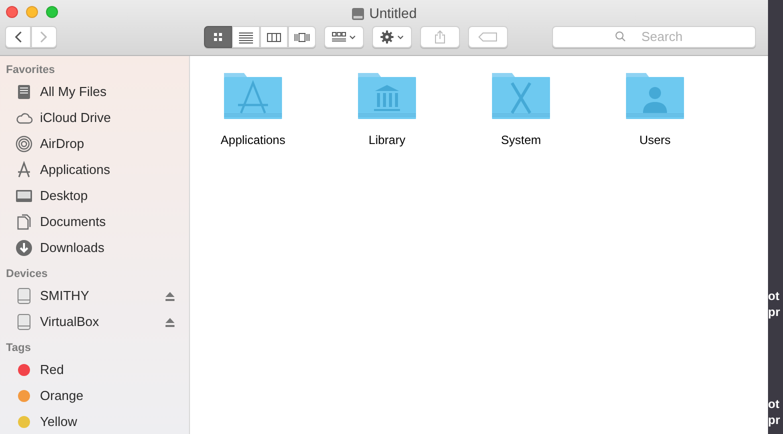 Image resolution: width=783 pixels, height=434 pixels. I want to click on cover-flow-icon, so click(302, 37).